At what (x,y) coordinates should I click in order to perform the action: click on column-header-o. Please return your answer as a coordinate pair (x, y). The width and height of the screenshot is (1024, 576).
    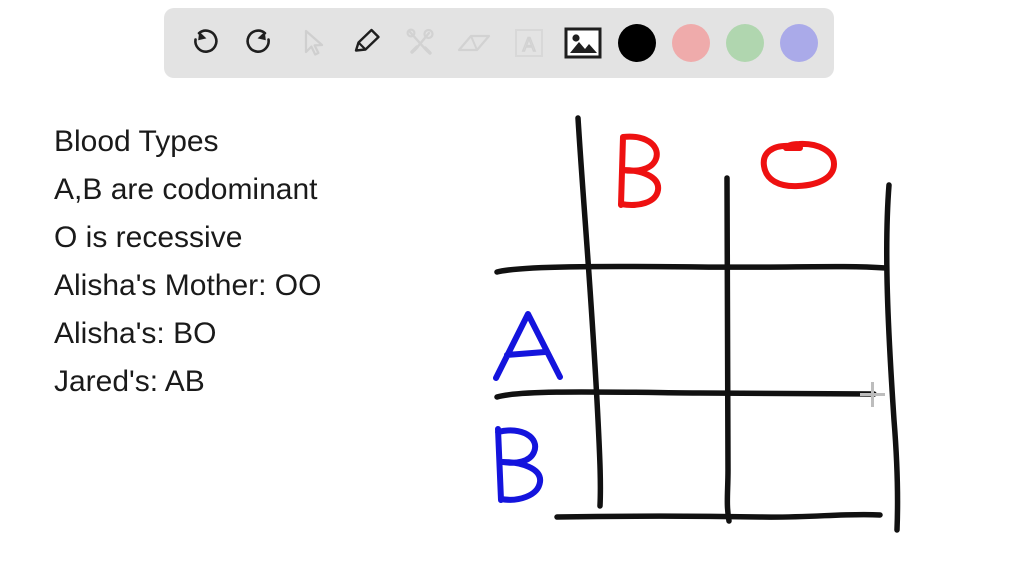
    Looking at the image, I should click on (798, 165).